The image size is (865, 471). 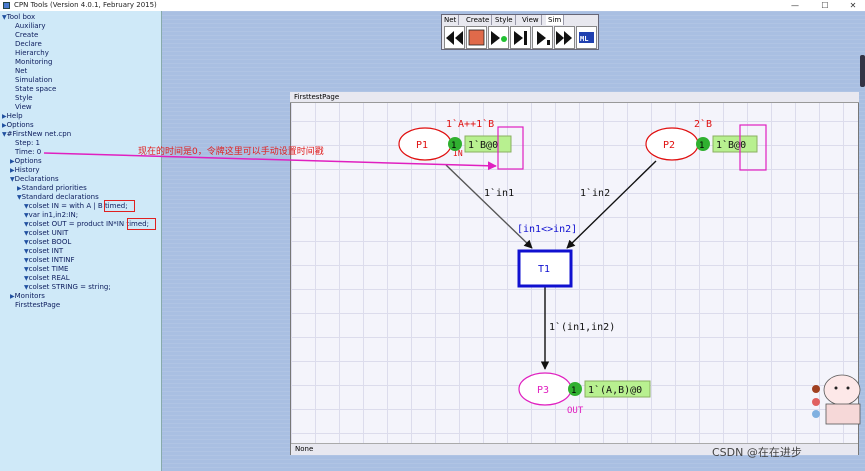 I want to click on play-single-button, so click(x=498, y=37).